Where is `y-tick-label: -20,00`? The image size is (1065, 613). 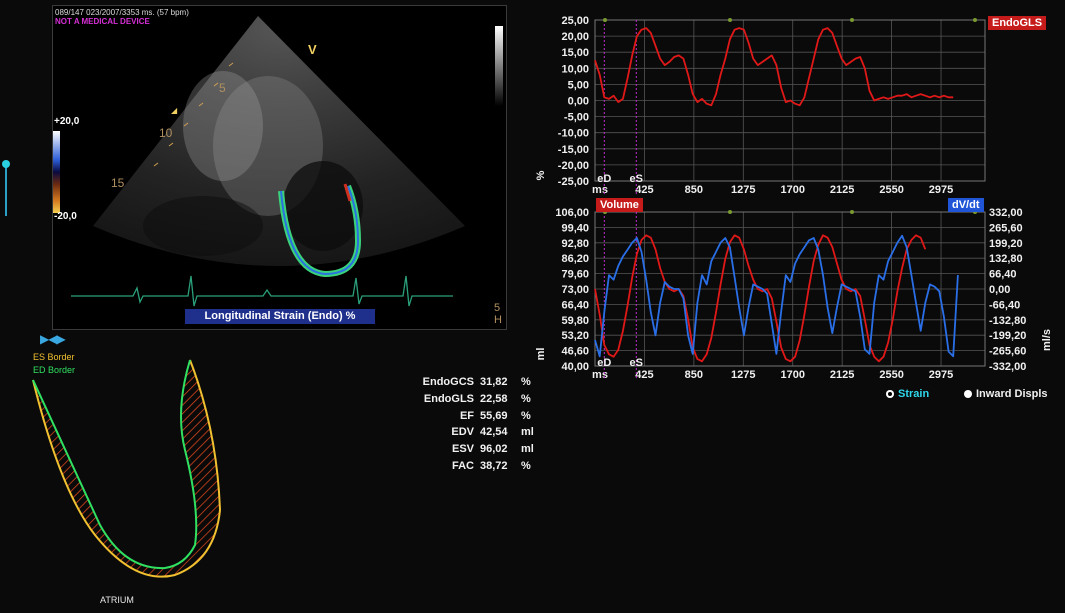 y-tick-label: -20,00 is located at coordinates (573, 166).